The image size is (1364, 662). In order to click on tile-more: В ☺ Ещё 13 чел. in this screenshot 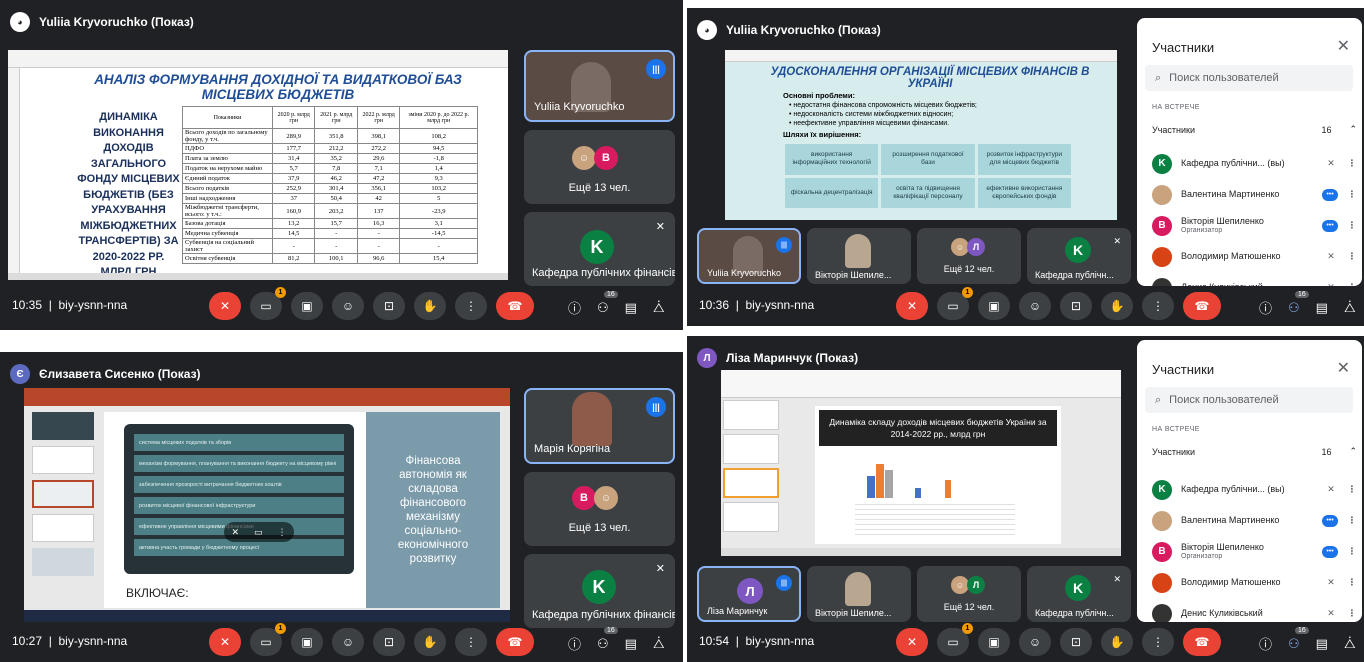, I will do `click(599, 509)`.